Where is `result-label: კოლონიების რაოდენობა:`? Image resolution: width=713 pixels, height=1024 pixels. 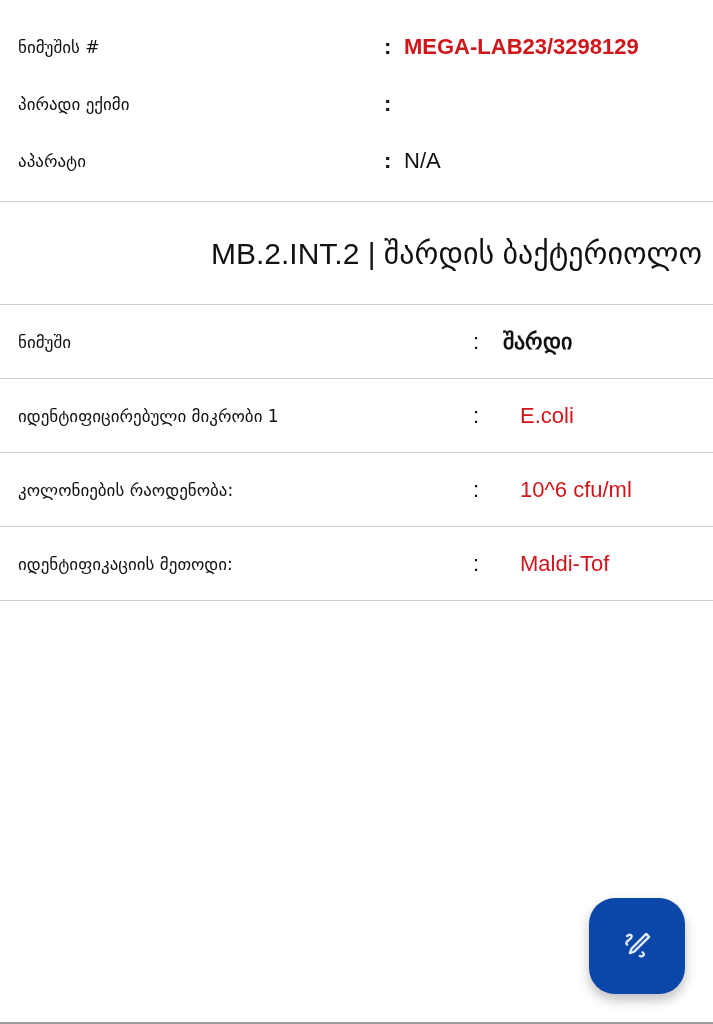 result-label: კოლონიების რაოდენობა: is located at coordinates (126, 489).